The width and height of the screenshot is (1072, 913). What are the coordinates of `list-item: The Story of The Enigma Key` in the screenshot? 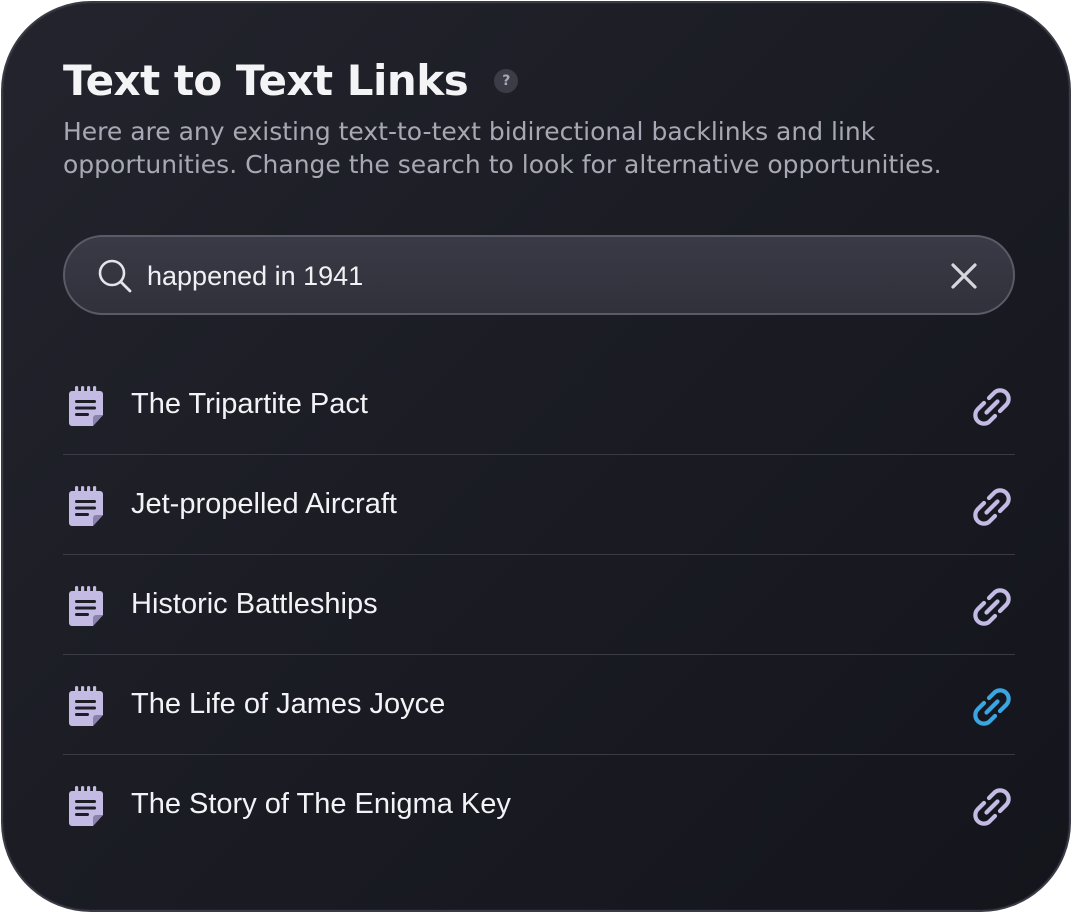 It's located at (539, 805).